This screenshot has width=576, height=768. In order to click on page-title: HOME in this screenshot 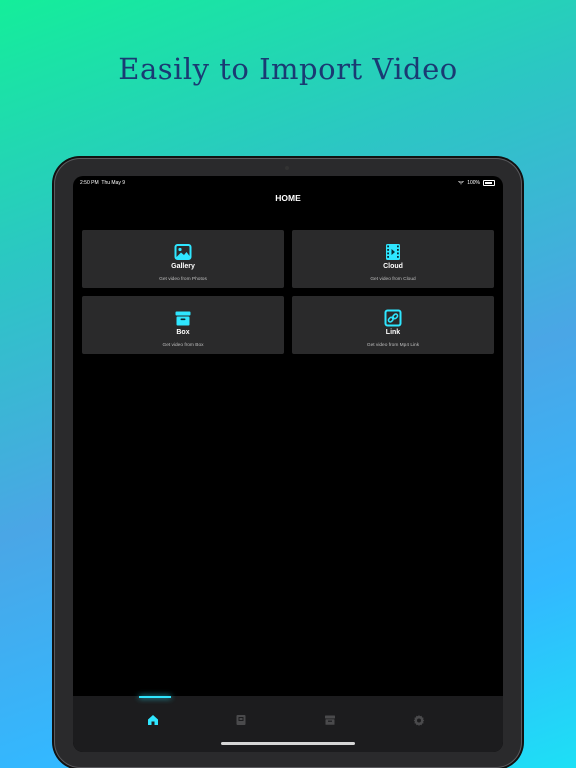, I will do `click(288, 198)`.